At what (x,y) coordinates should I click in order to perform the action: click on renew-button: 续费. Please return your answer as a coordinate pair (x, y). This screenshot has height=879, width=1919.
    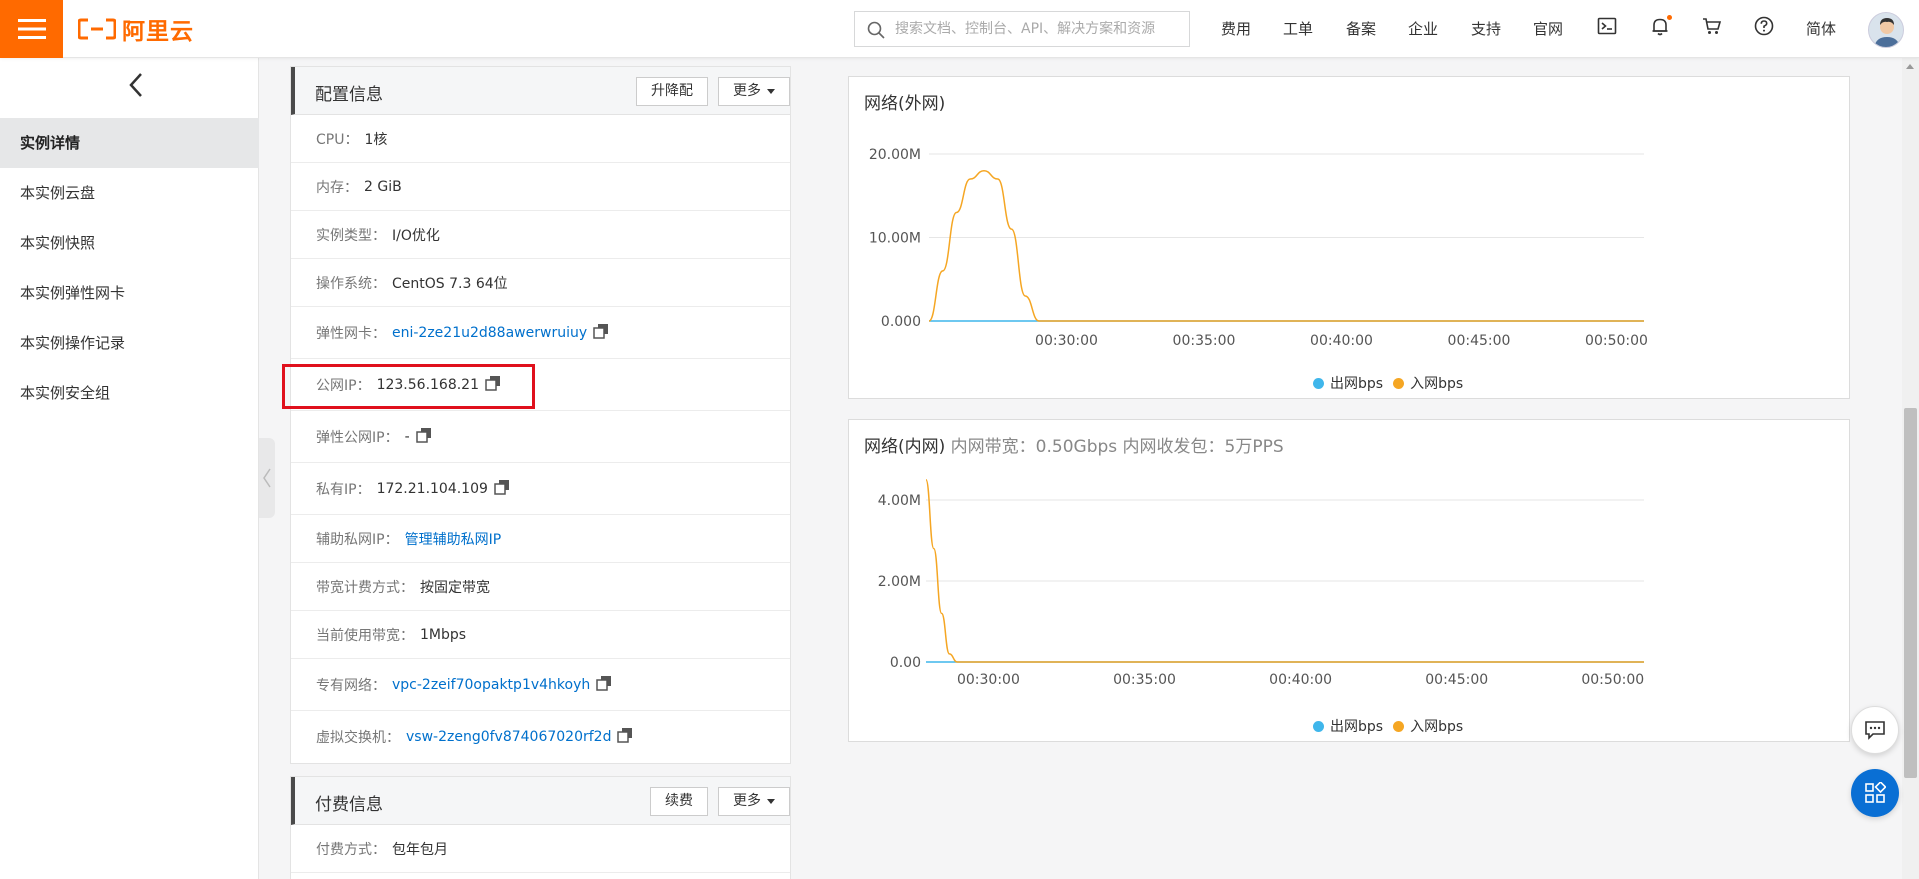
    Looking at the image, I should click on (679, 801).